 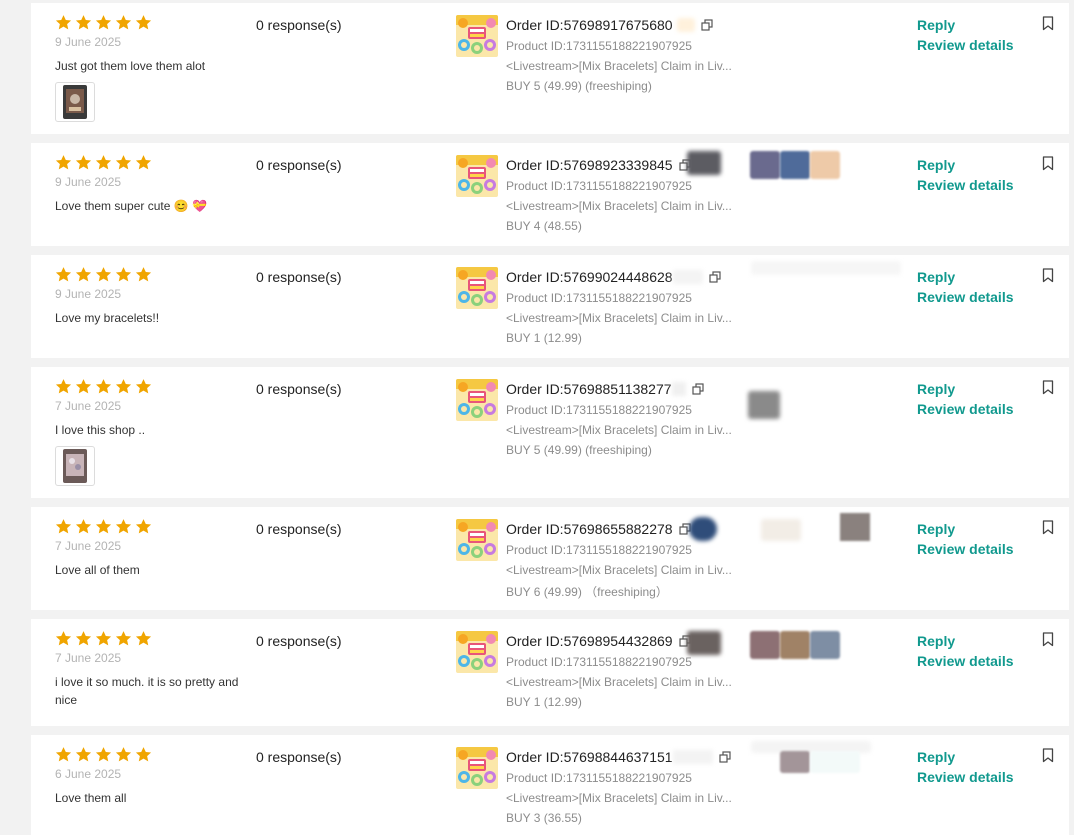 I want to click on order-id-row: Order ID:57698917675680, so click(x=609, y=25).